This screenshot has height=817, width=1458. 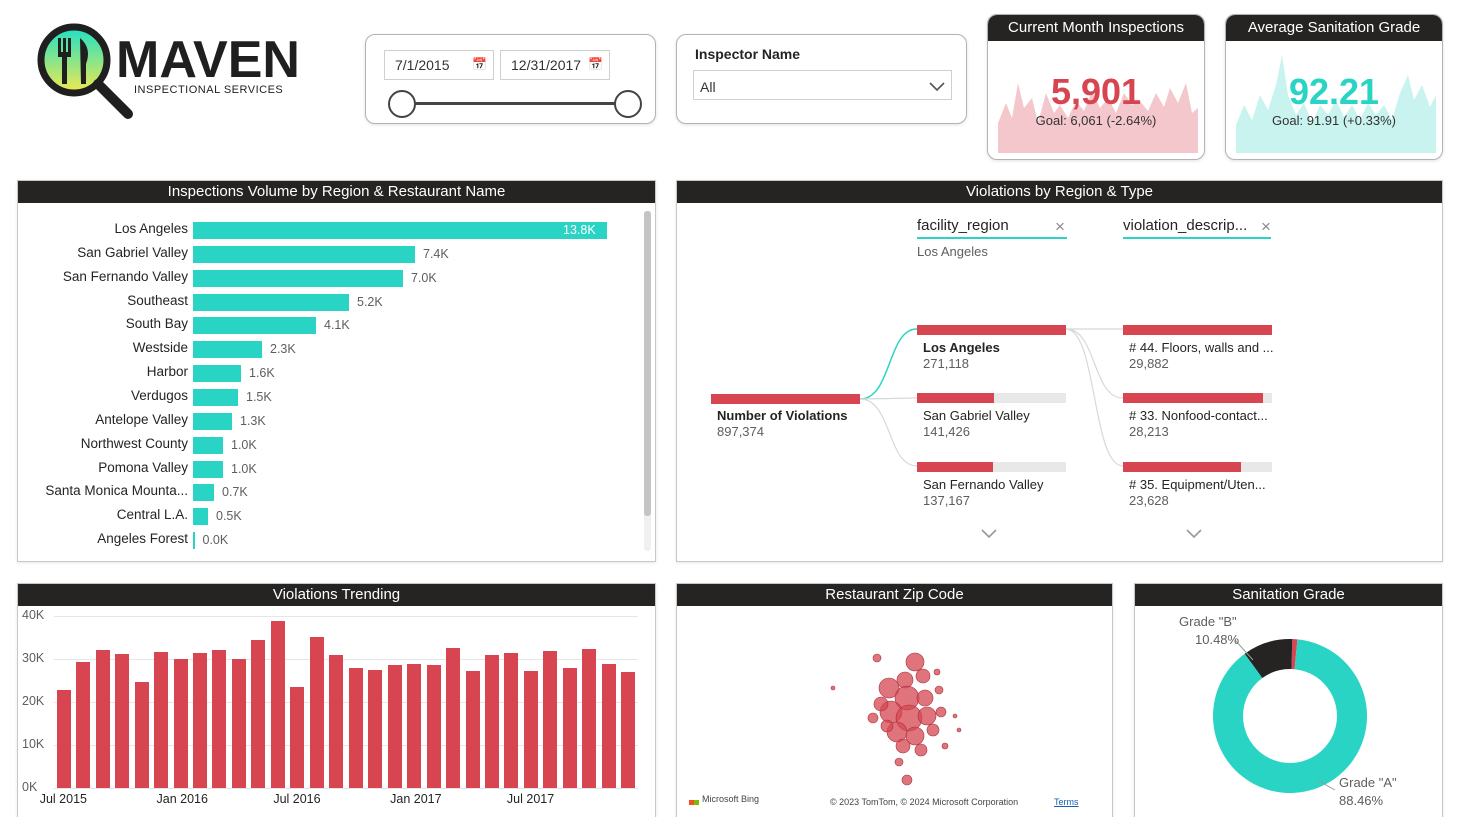 I want to click on x-tick-label: Jan 2016, so click(x=182, y=799).